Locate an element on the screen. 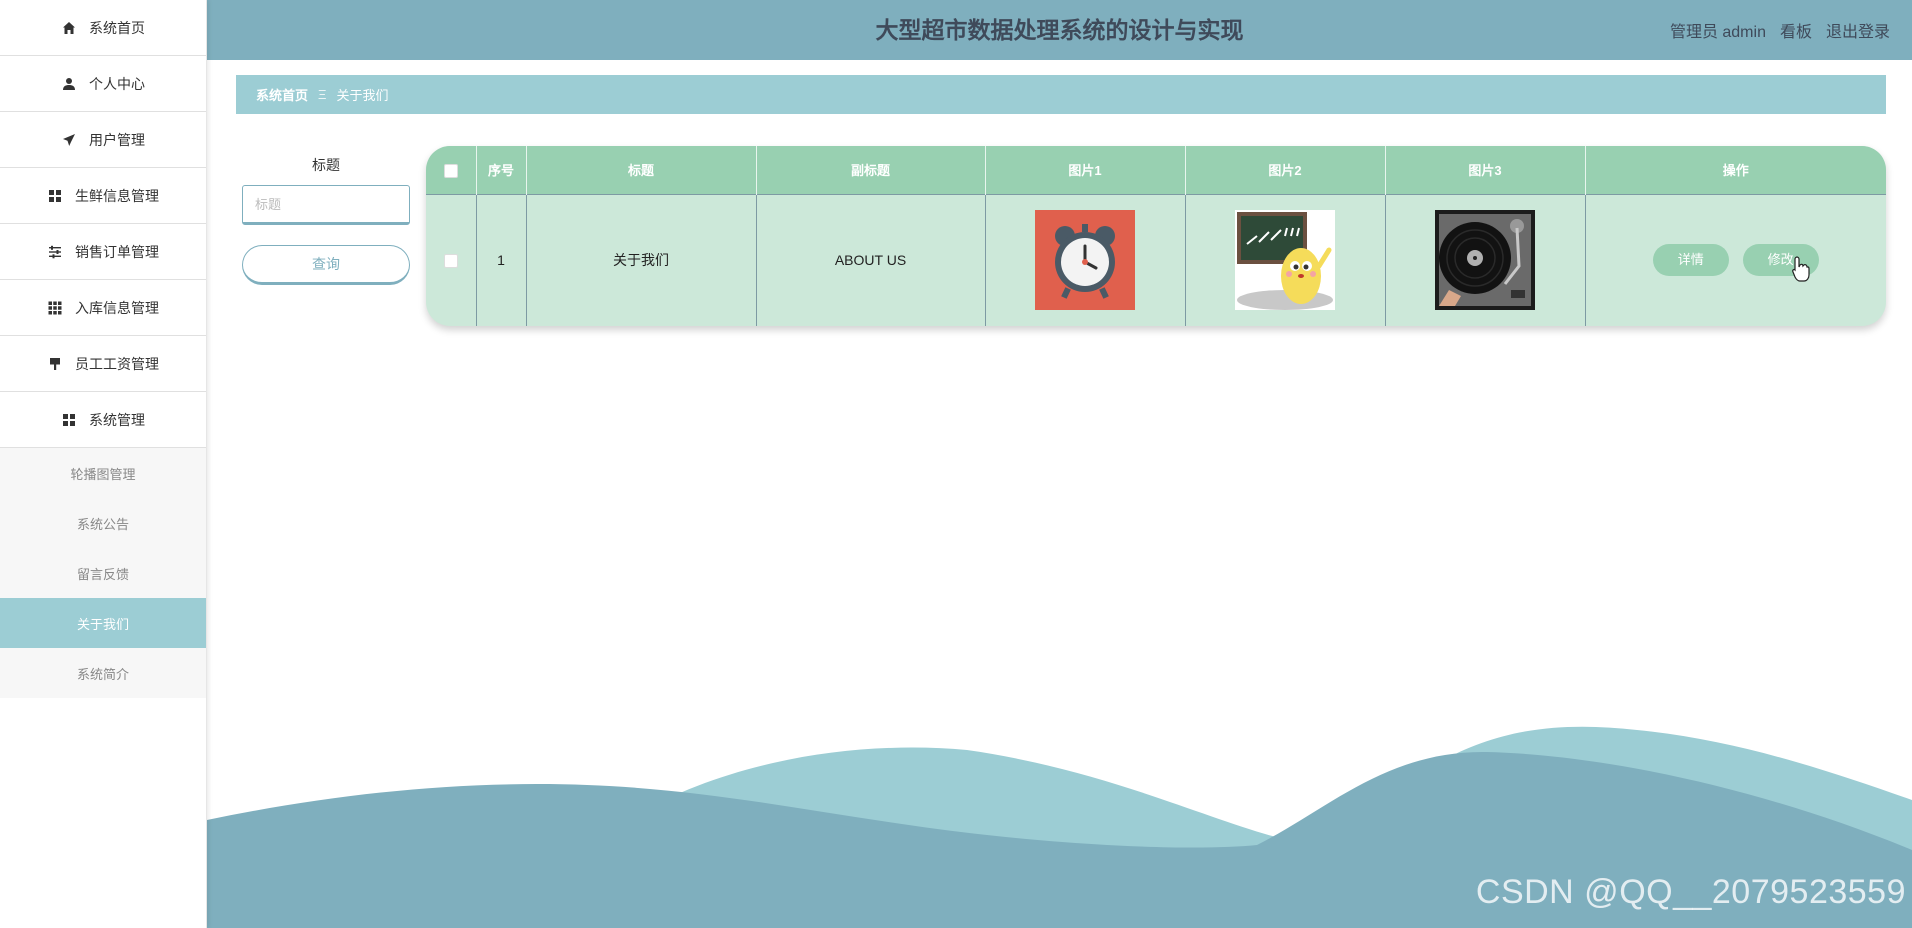  dashboard-link: 看板 is located at coordinates (1796, 30).